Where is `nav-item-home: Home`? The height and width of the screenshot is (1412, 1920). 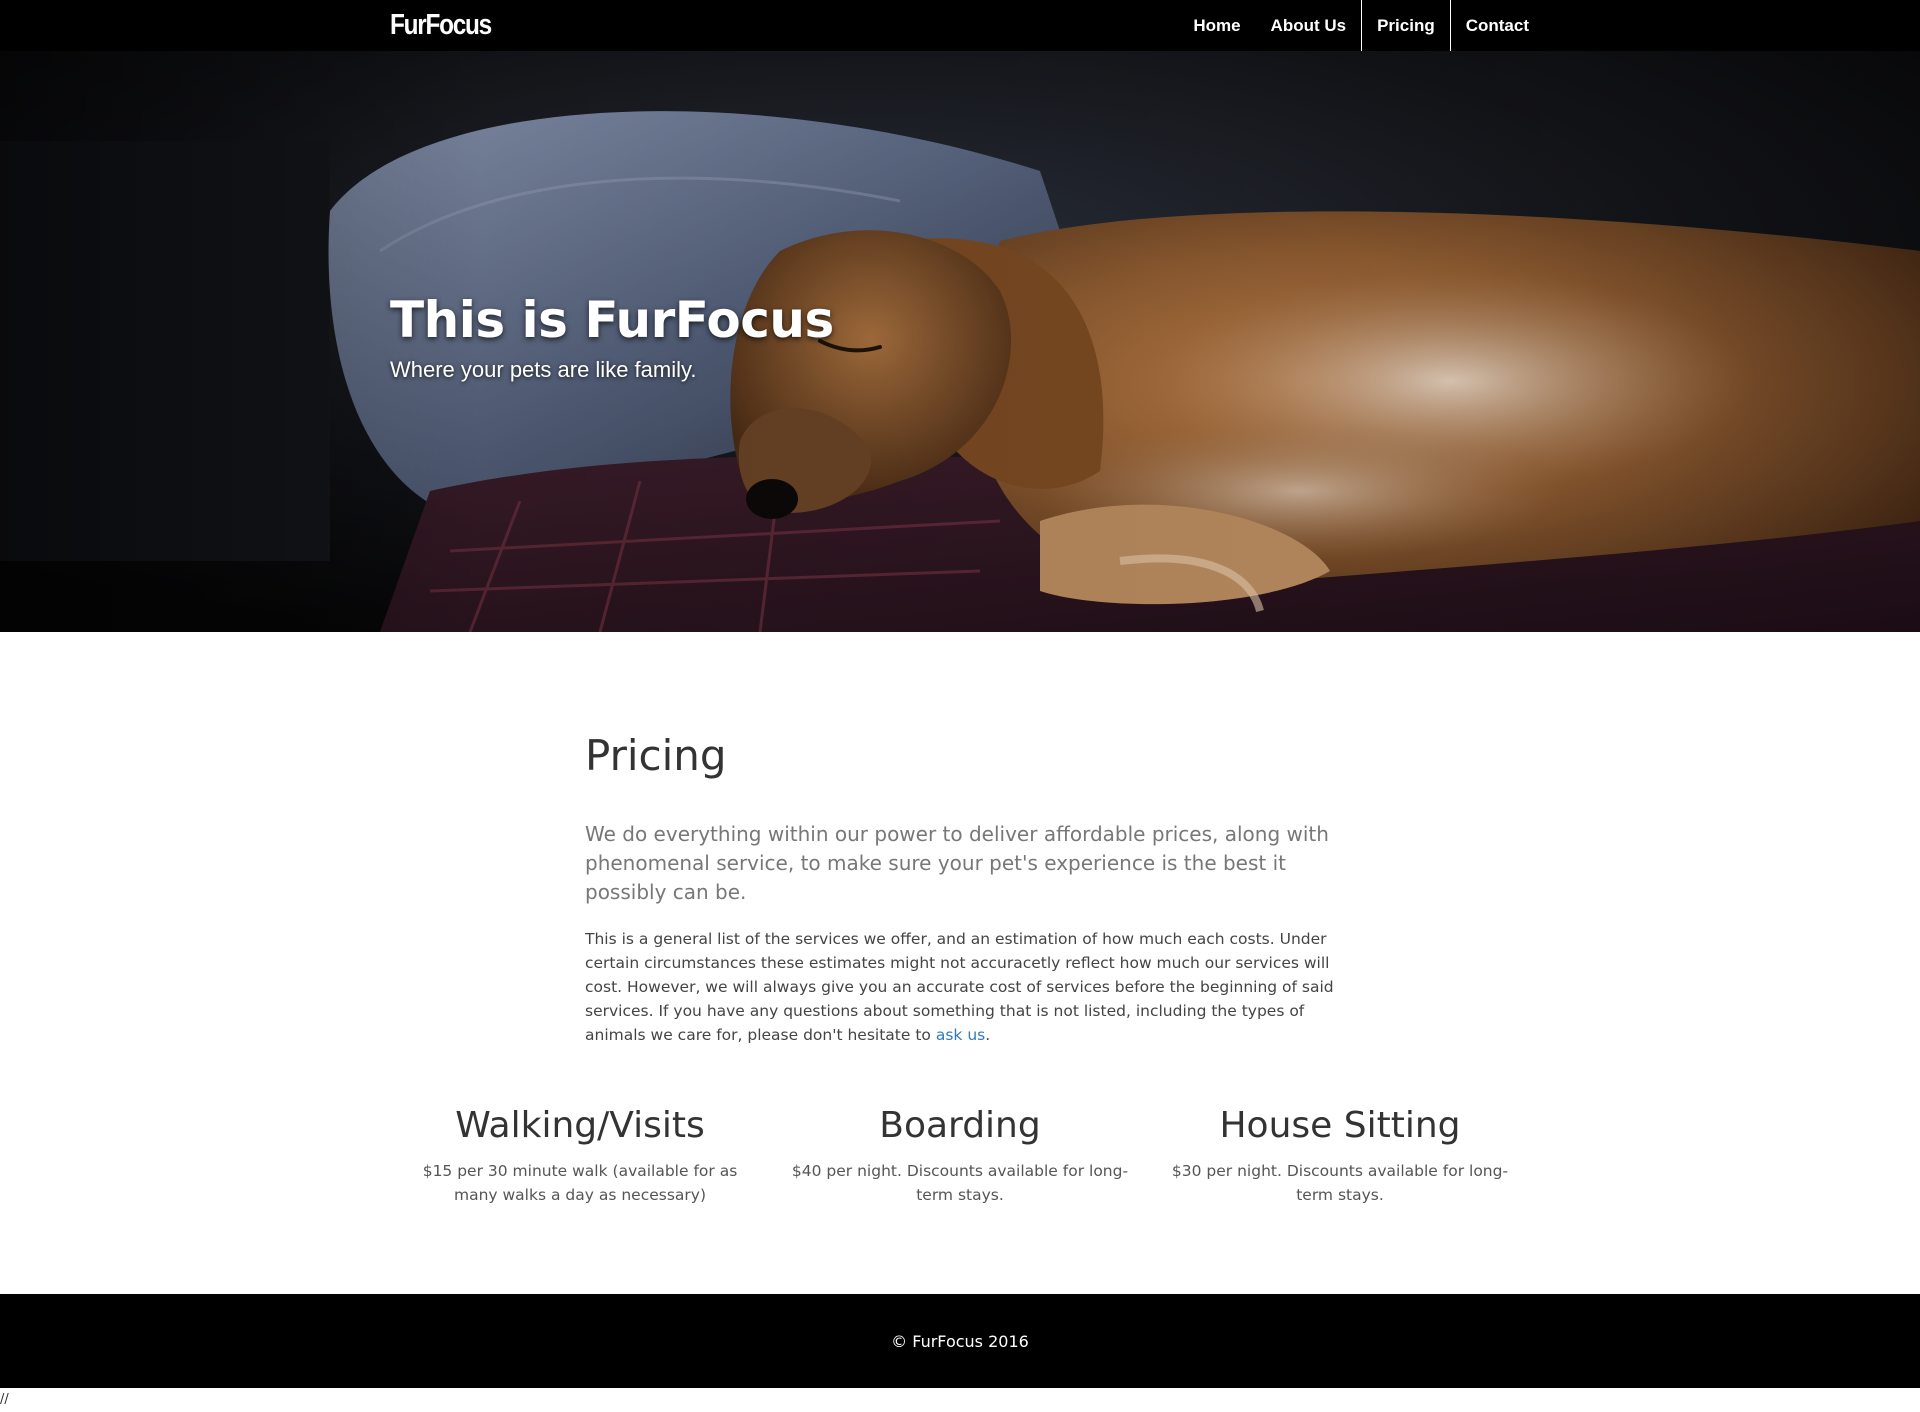
nav-item-home: Home is located at coordinates (1216, 25).